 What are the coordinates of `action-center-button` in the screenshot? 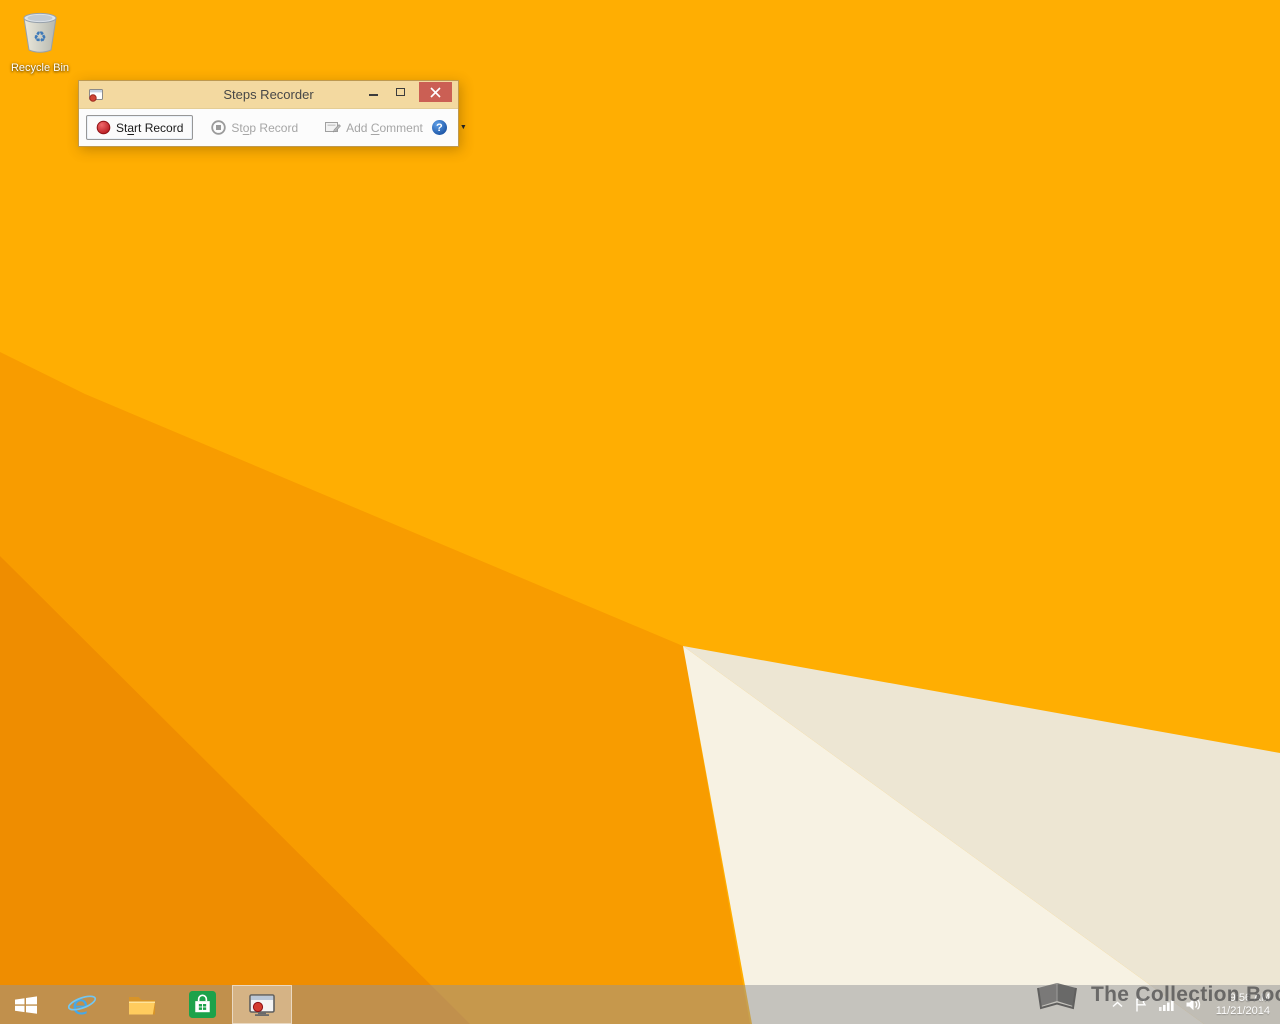 It's located at (1141, 1005).